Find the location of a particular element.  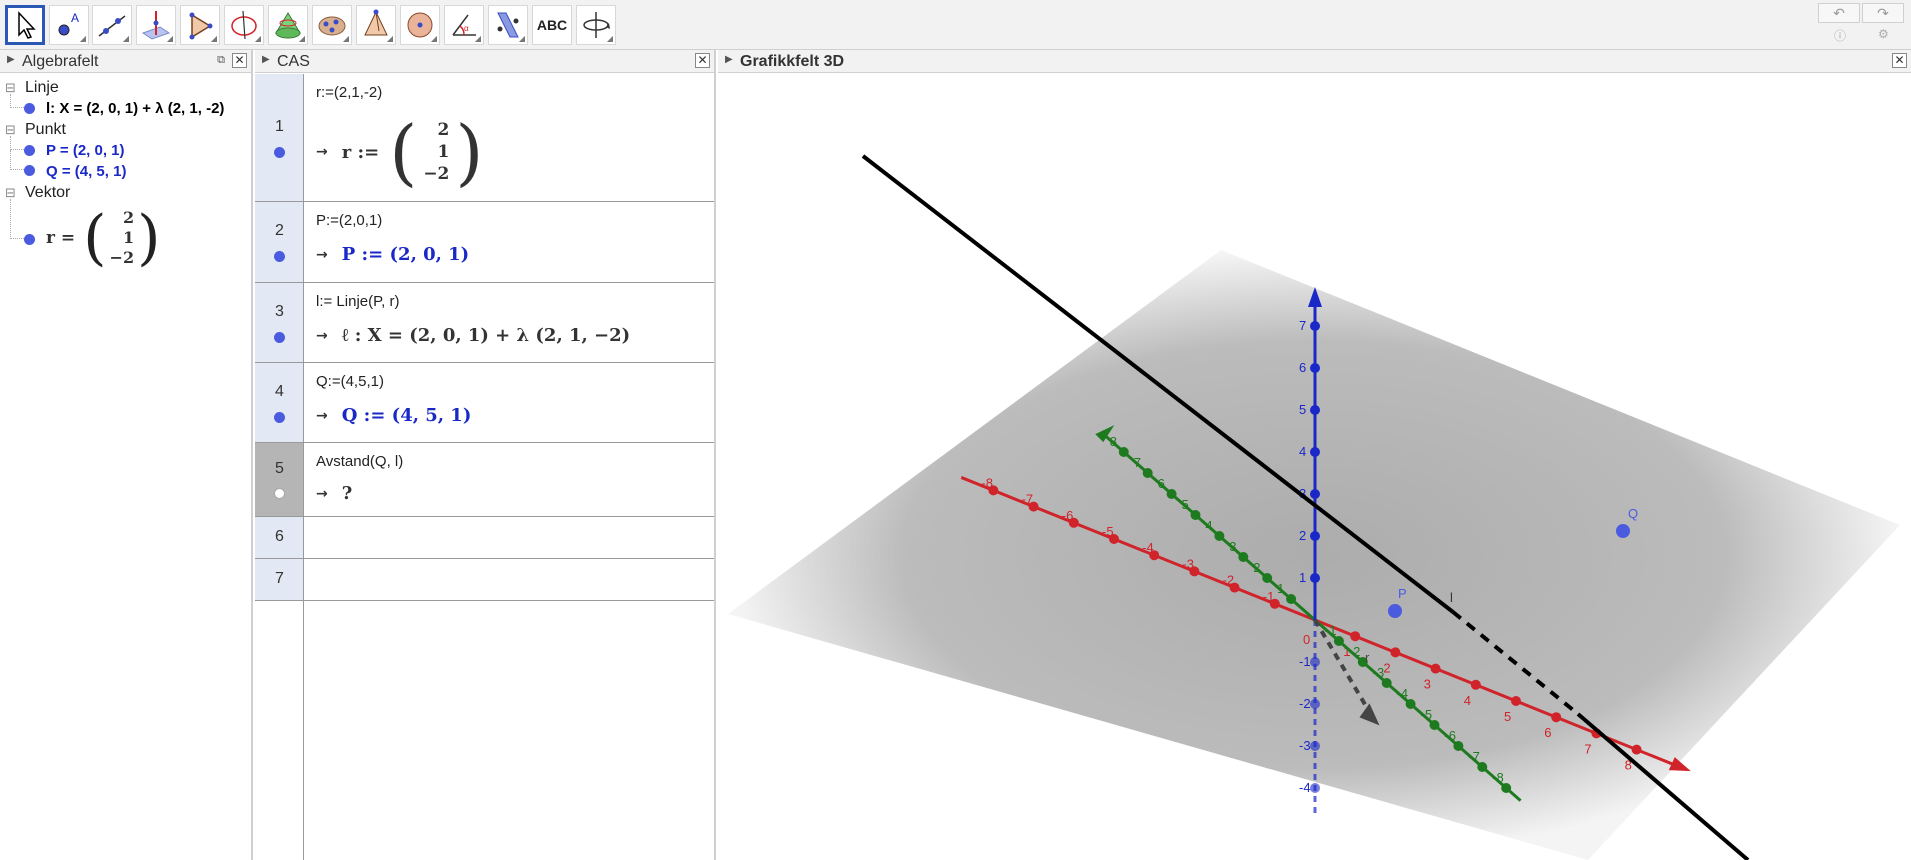

x-tick-label: 2 is located at coordinates (1386, 667).